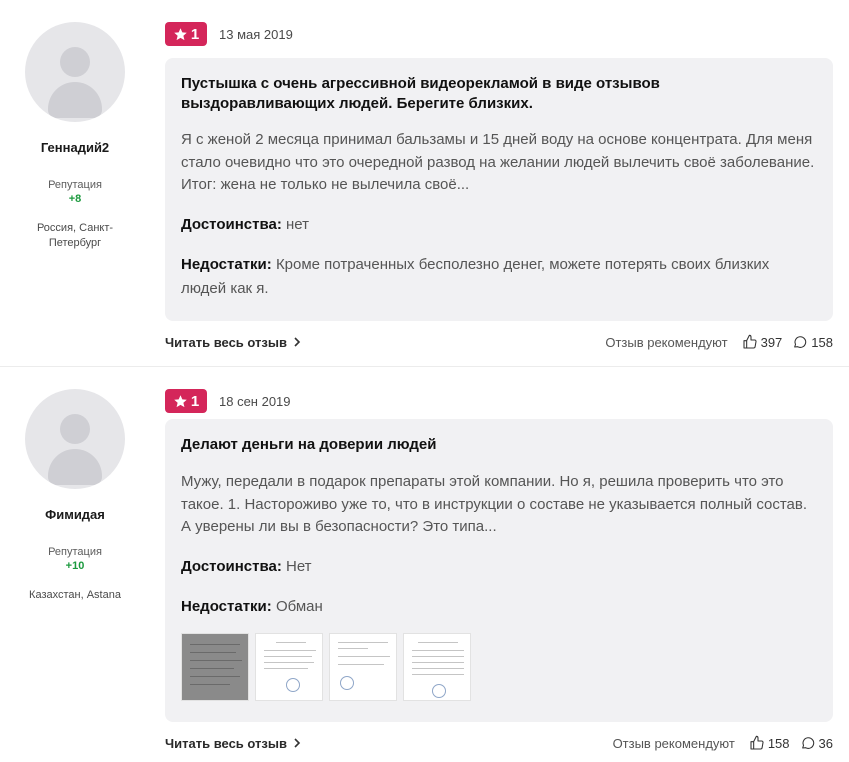  Describe the element at coordinates (255, 401) in the screenshot. I see `review-date: 18 сен 2019` at that location.